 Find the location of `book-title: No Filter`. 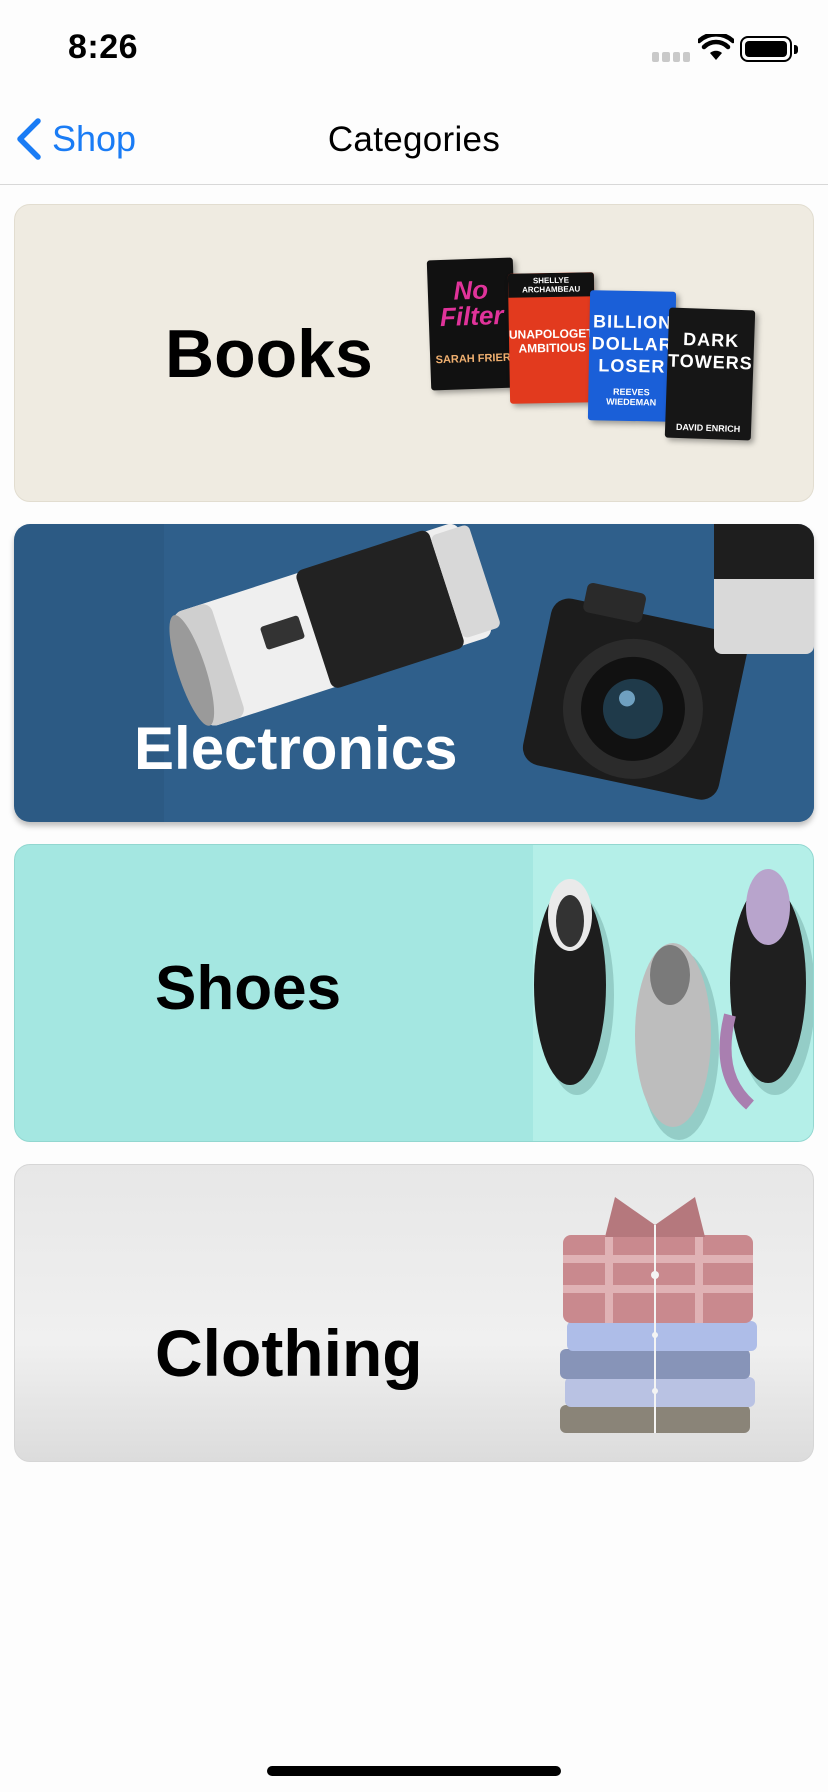

book-title: No Filter is located at coordinates (472, 303).